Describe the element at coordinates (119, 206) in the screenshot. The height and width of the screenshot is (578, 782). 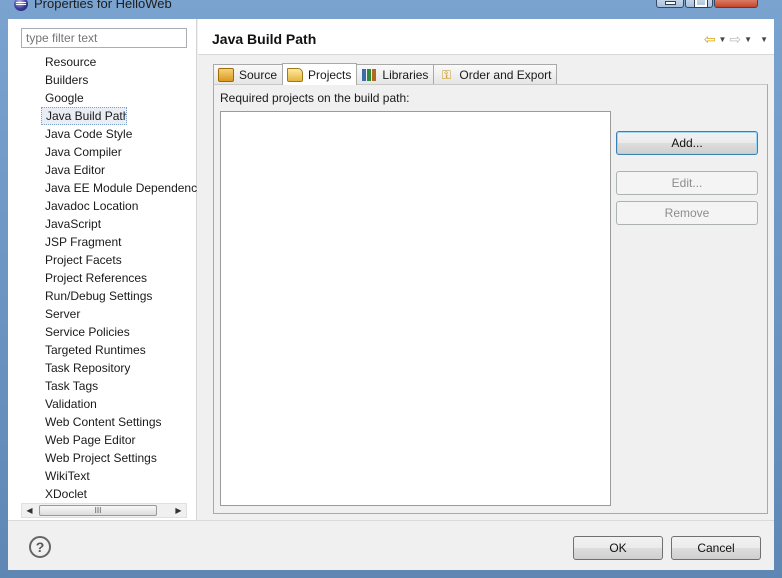
I see `tree-item-javadoc-location: Javadoc Location` at that location.